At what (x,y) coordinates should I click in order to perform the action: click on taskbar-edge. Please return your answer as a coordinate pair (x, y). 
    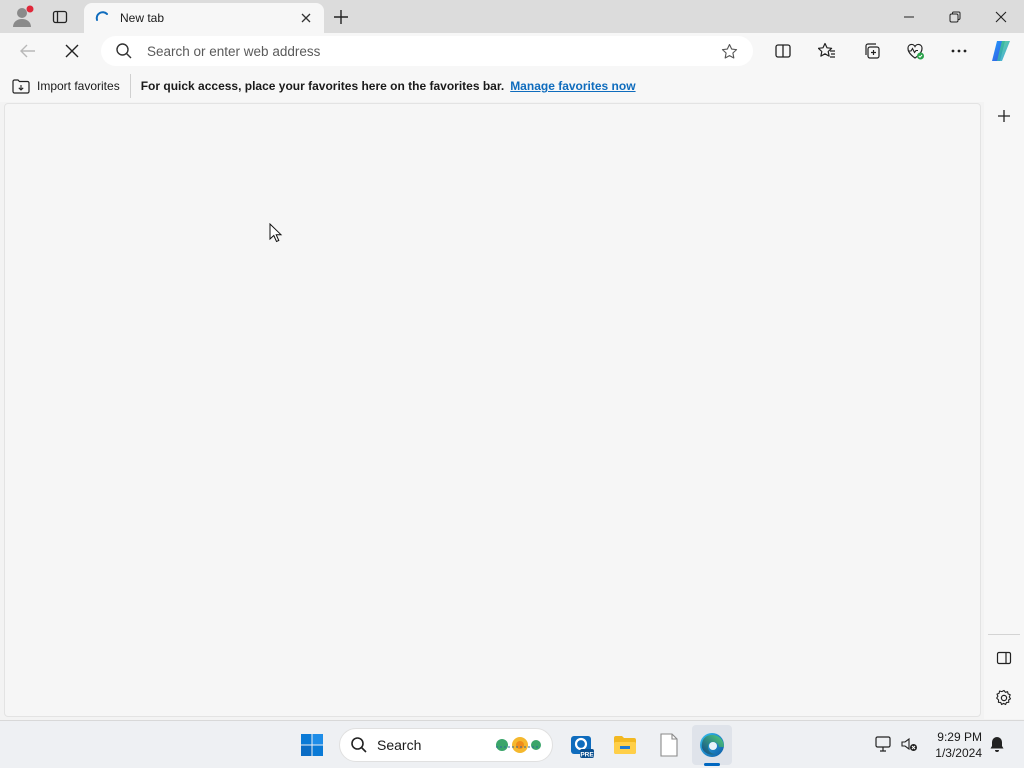
    Looking at the image, I should click on (712, 745).